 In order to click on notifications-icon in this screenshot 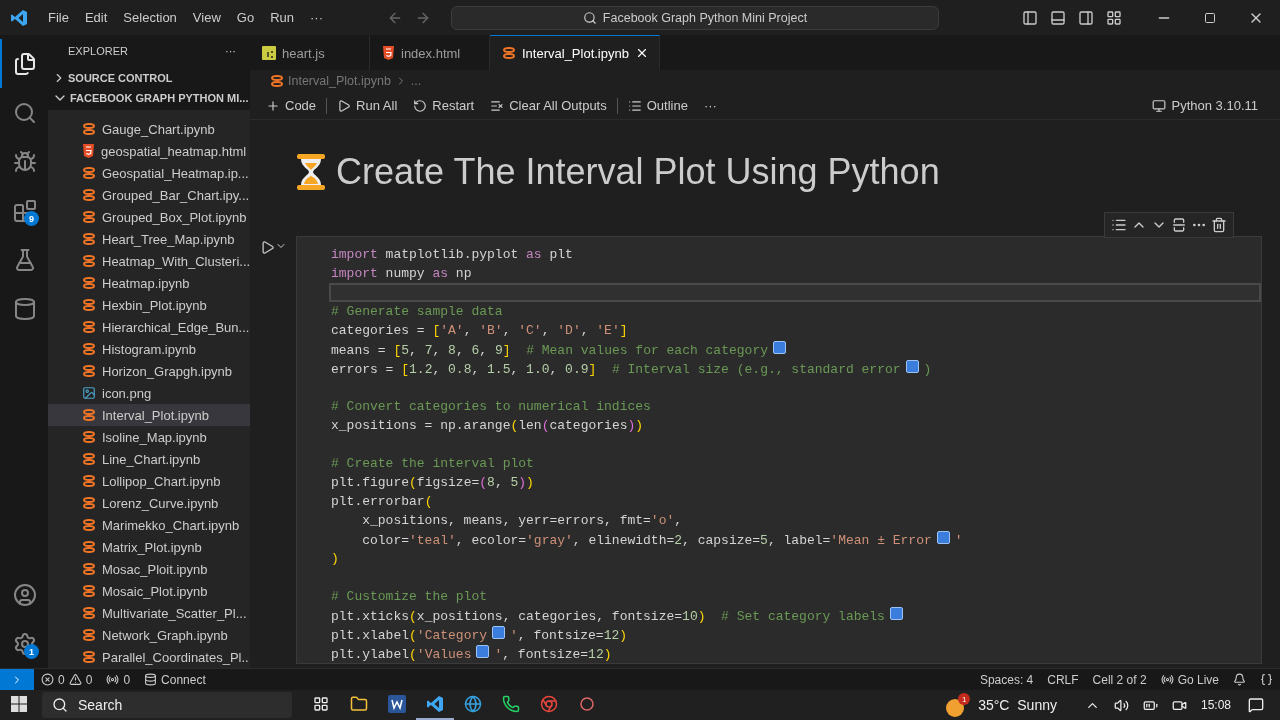, I will do `click(1239, 679)`.